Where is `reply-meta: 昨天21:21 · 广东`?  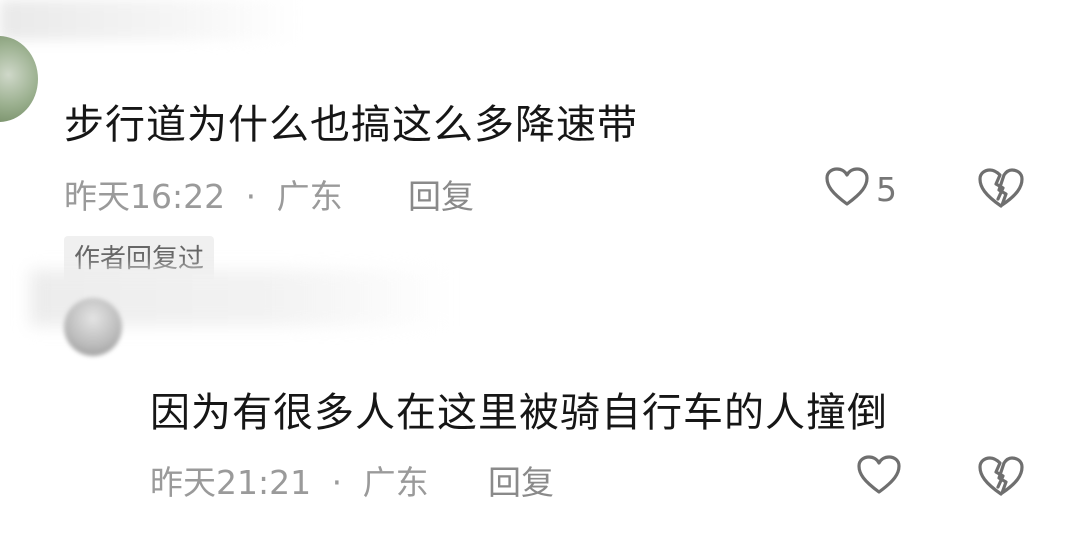 reply-meta: 昨天21:21 · 广东 is located at coordinates (289, 480).